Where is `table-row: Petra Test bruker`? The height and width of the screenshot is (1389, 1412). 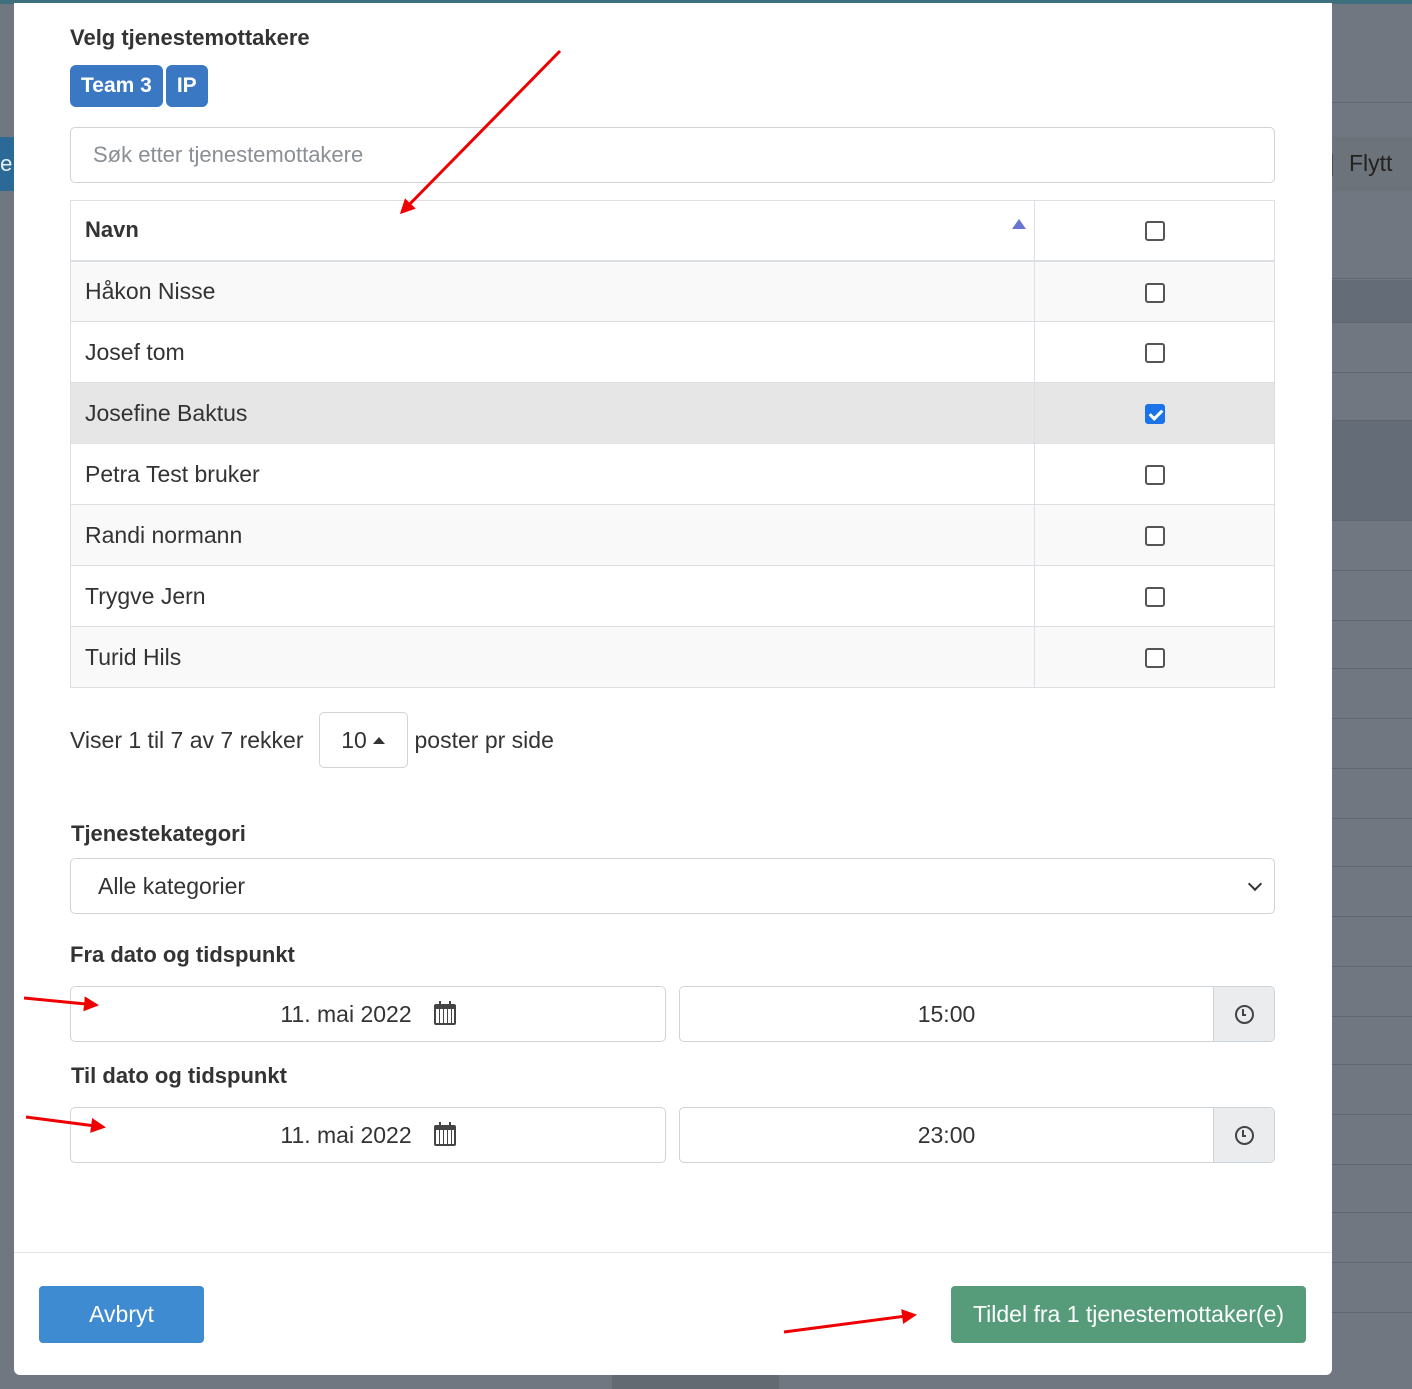
table-row: Petra Test bruker is located at coordinates (672, 474).